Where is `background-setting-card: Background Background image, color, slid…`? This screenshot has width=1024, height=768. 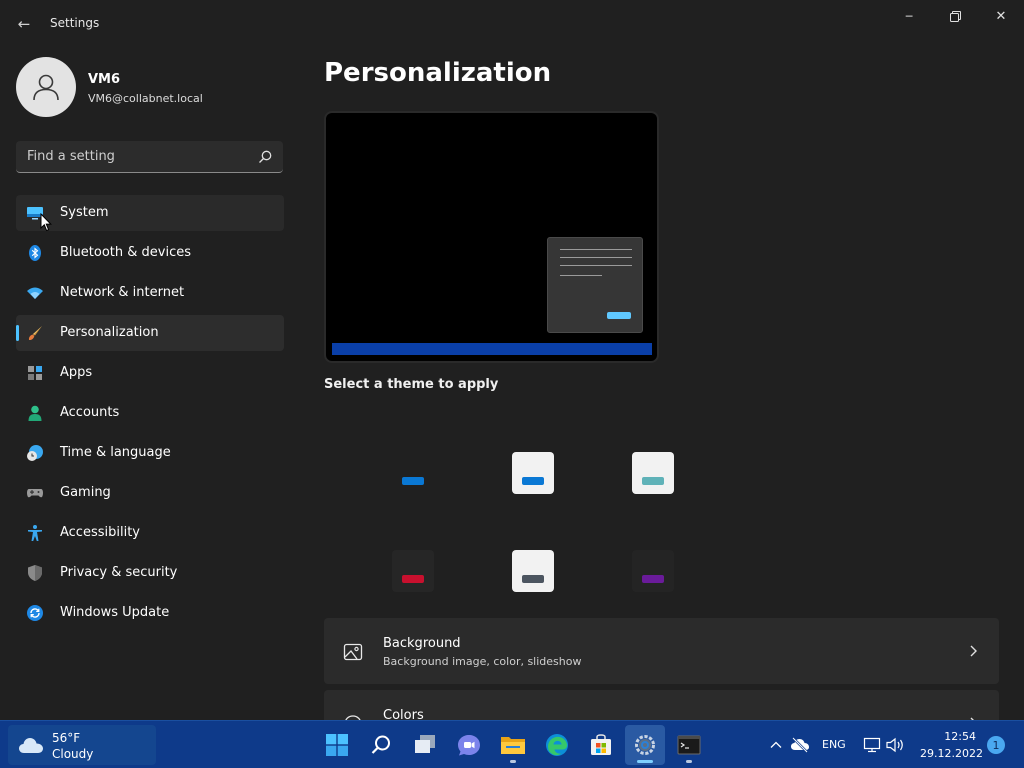
background-setting-card: Background Background image, color, slid… is located at coordinates (661, 651).